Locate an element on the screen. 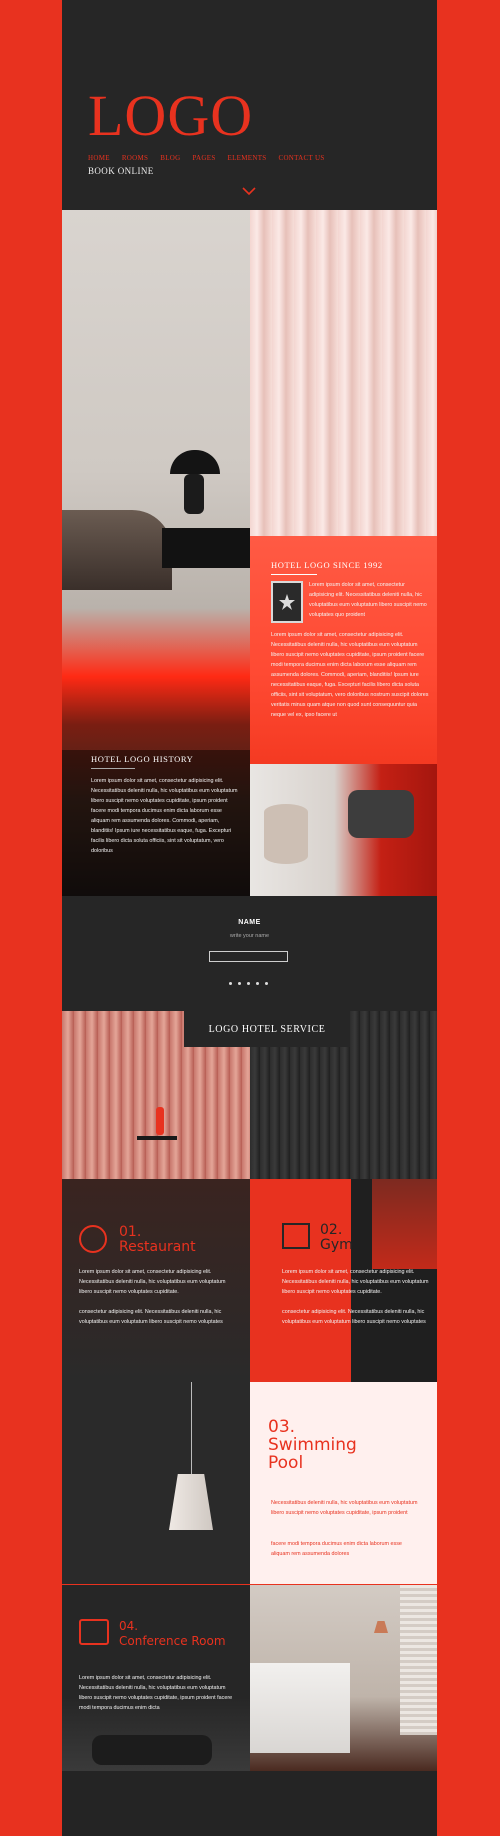  curtain-photo is located at coordinates (343, 373).